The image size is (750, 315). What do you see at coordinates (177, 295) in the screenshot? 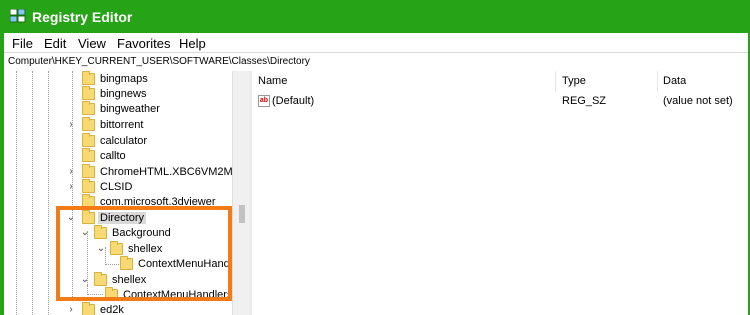
I see `tree-item-label: ContextMenuHandlers` at bounding box center [177, 295].